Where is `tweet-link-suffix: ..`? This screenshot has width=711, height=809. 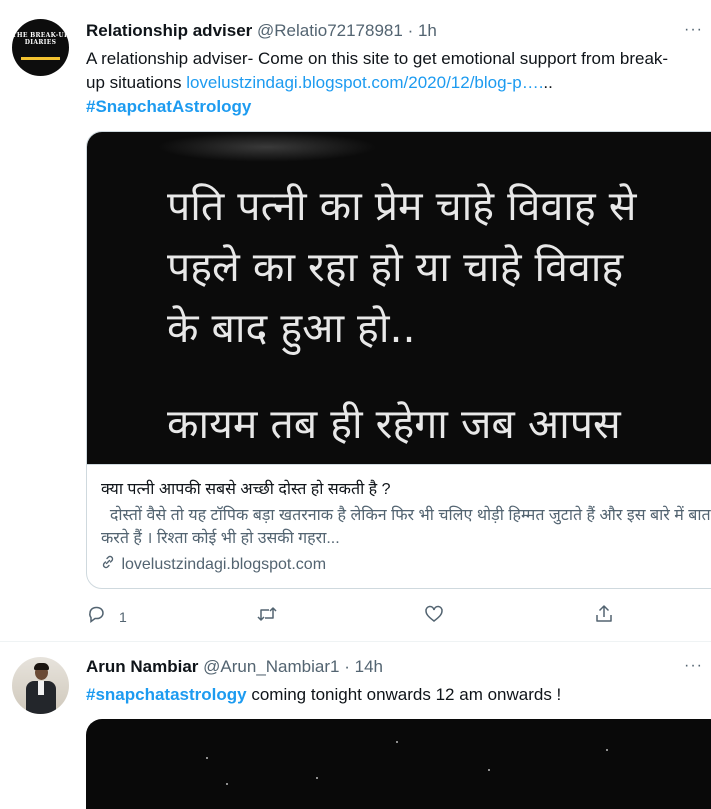 tweet-link-suffix: .. is located at coordinates (548, 82).